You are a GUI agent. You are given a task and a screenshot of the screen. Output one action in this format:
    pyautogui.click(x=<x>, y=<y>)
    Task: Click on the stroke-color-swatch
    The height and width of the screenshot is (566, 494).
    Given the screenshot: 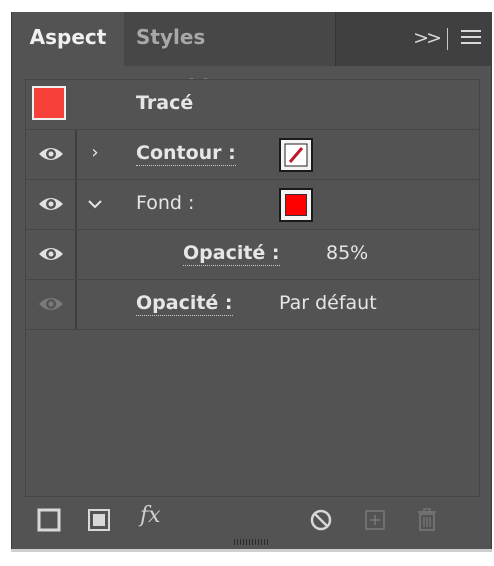 What is the action you would take?
    pyautogui.click(x=296, y=155)
    